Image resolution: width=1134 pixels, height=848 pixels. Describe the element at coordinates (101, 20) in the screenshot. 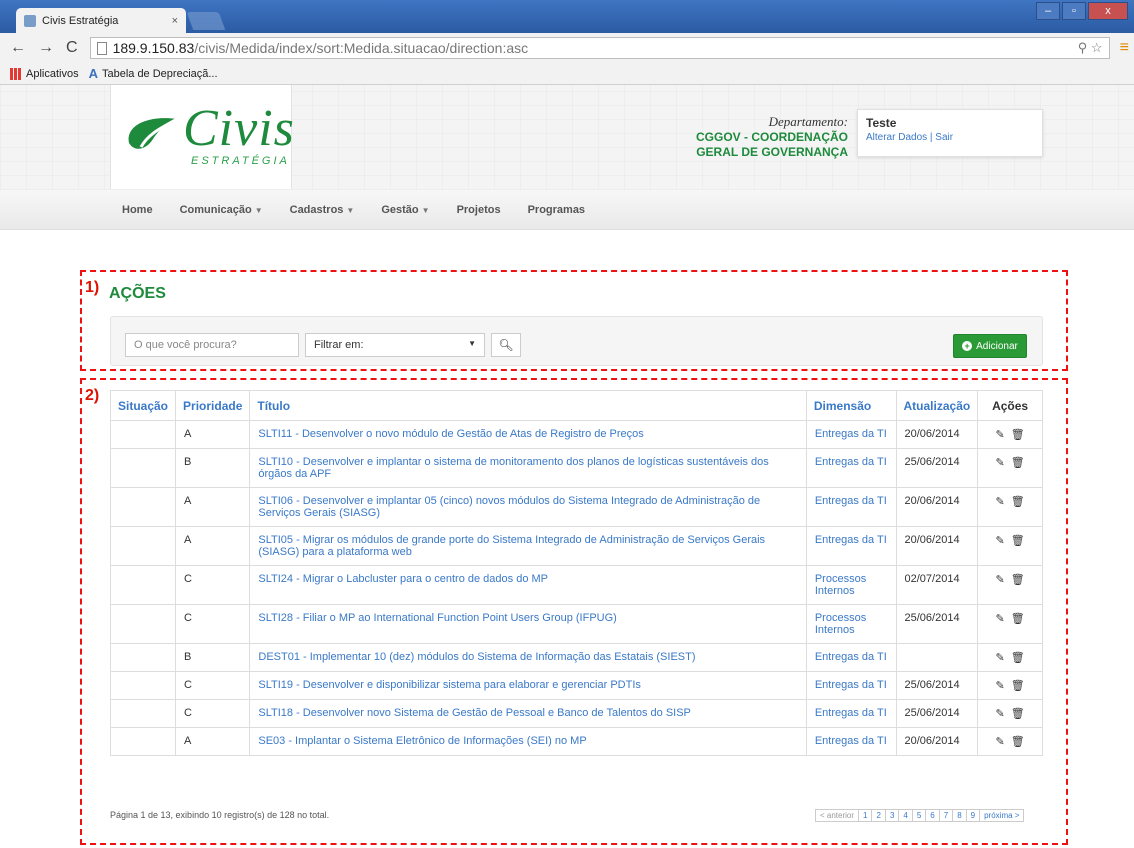

I see `browser-tab: Civis Estratégia ×` at that location.